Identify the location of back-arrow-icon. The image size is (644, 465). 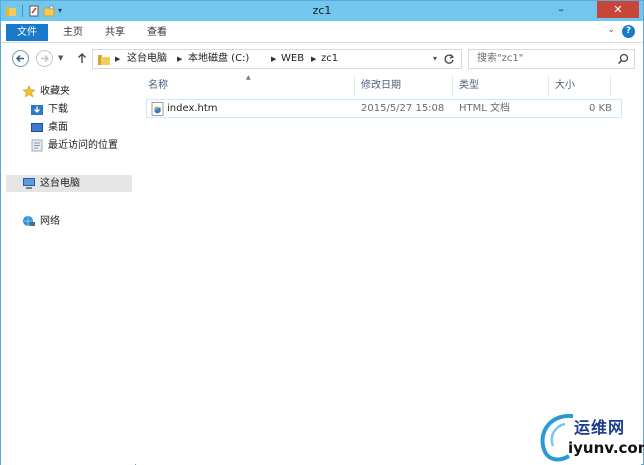
(19, 58).